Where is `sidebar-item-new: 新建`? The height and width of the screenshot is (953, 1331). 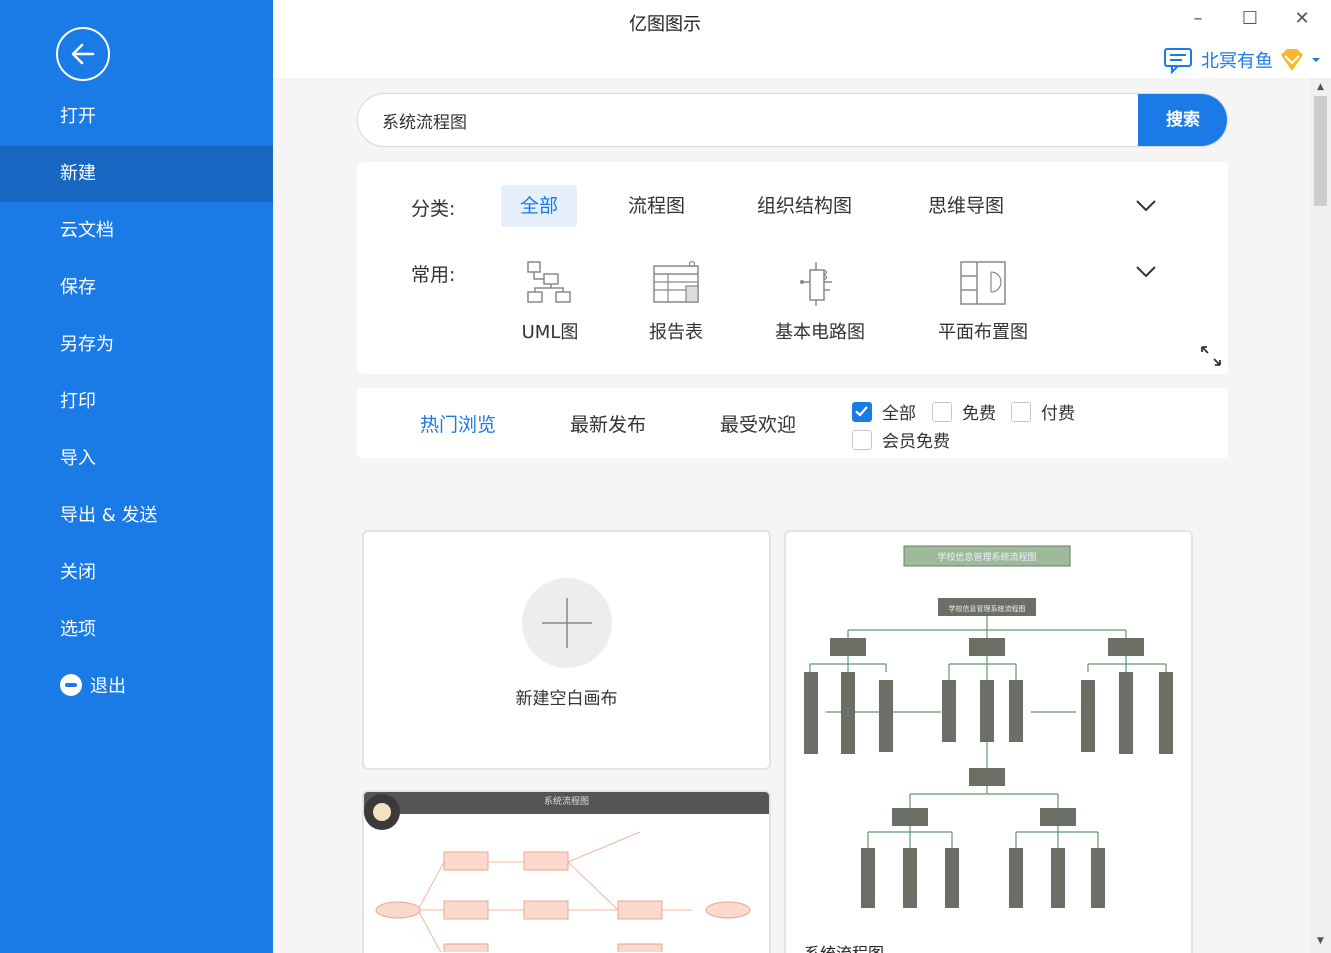
sidebar-item-new: 新建 is located at coordinates (136, 174).